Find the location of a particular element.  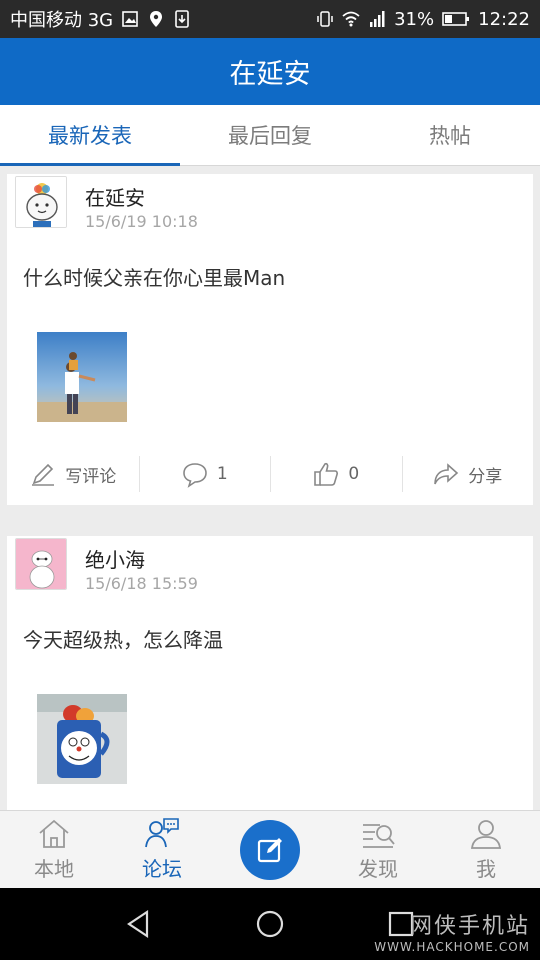

battery-icon is located at coordinates (456, 19).